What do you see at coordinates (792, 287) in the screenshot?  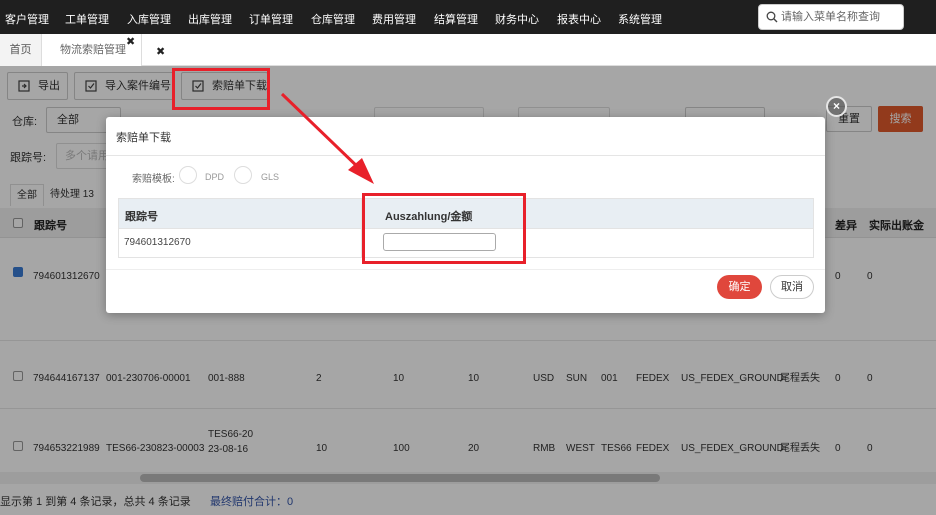 I see `cancel-button: 取消` at bounding box center [792, 287].